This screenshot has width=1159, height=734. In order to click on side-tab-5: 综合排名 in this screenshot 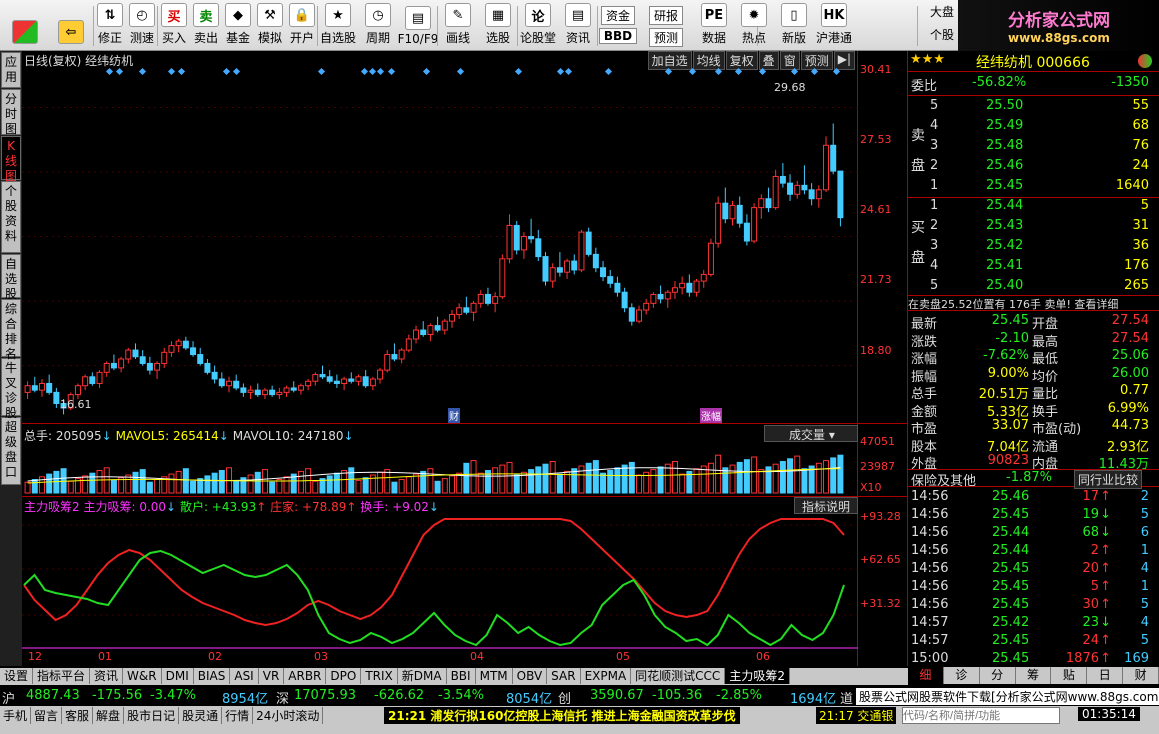, I will do `click(11, 330)`.